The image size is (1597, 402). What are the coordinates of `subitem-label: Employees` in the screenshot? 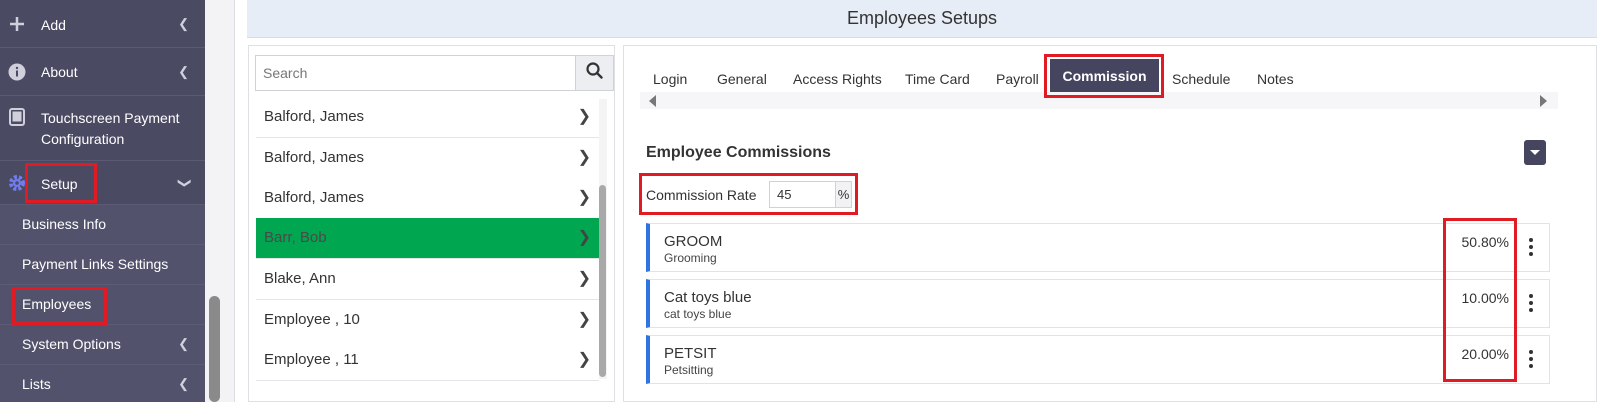 It's located at (57, 304).